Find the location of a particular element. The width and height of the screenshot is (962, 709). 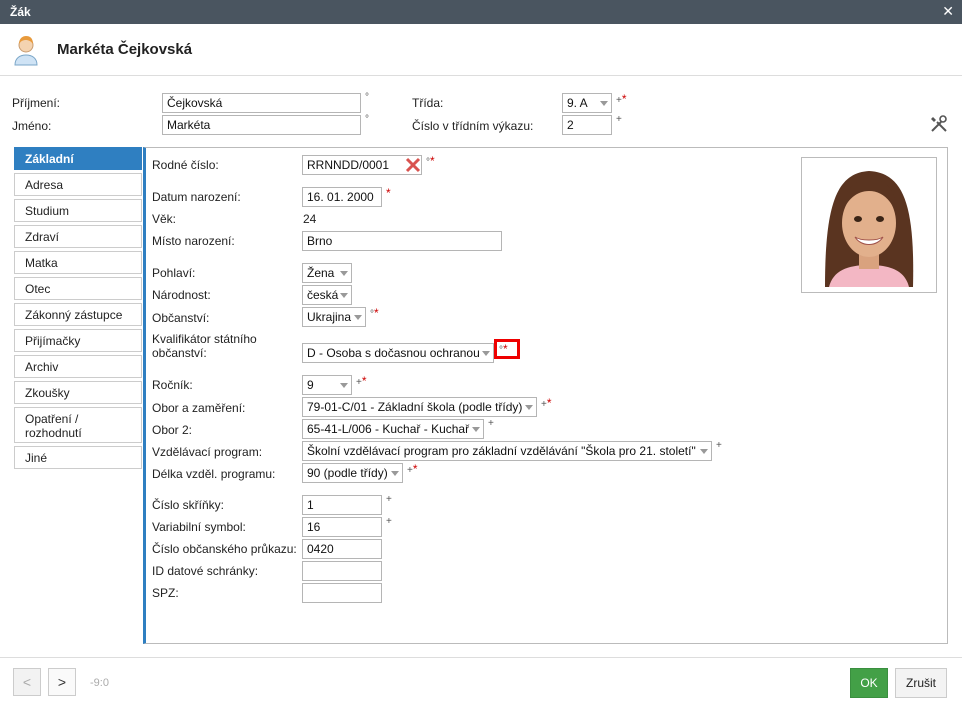

prev-button: < is located at coordinates (27, 682).